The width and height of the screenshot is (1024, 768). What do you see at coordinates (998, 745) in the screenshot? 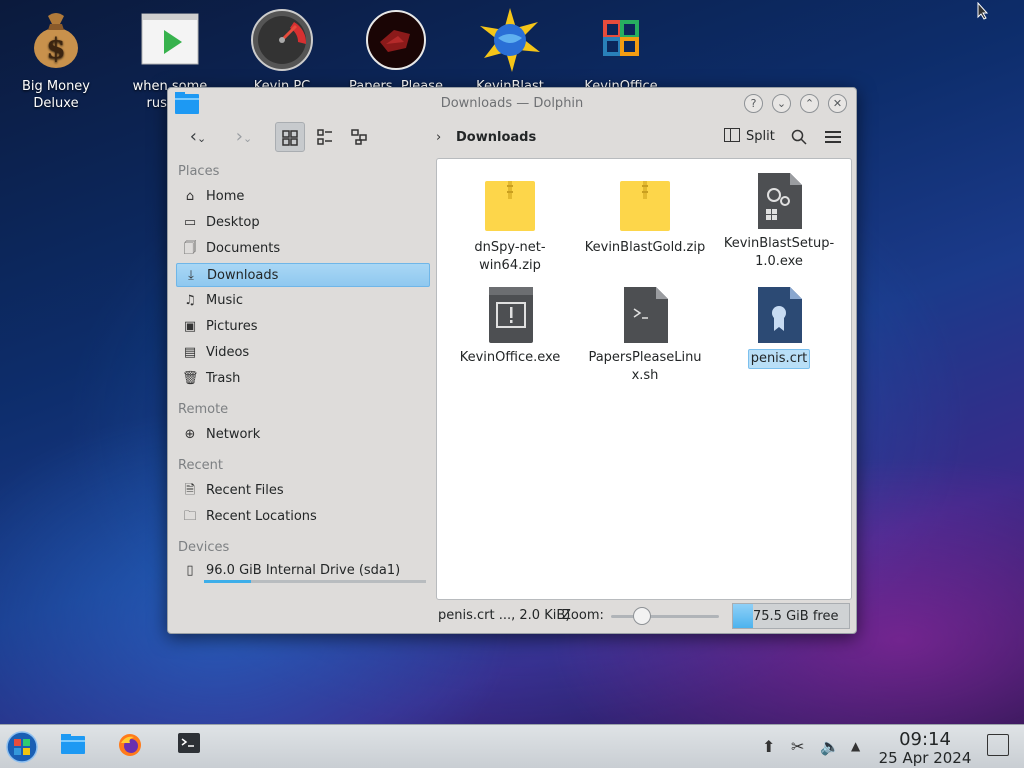
I see `show-desktop-button` at bounding box center [998, 745].